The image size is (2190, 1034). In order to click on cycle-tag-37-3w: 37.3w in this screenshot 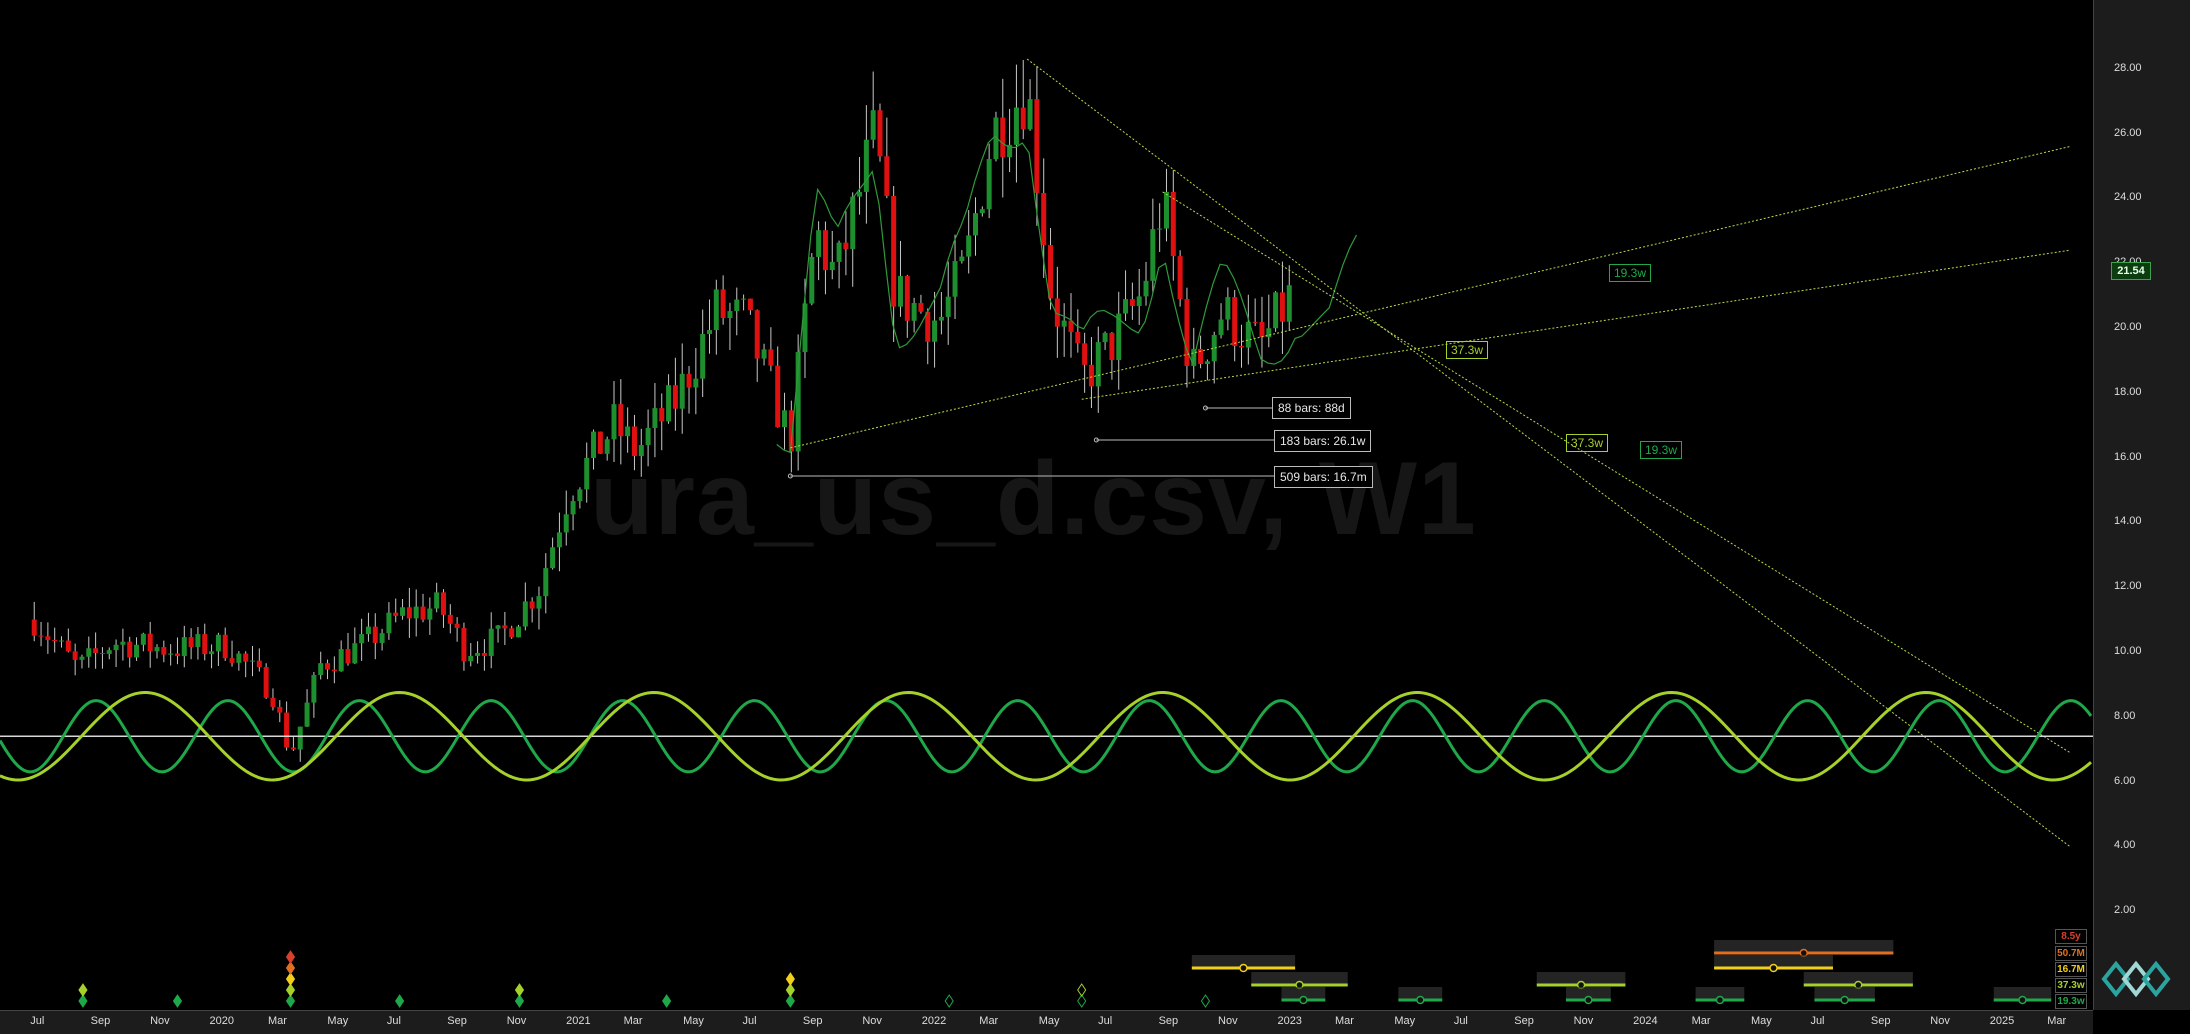, I will do `click(2071, 985)`.